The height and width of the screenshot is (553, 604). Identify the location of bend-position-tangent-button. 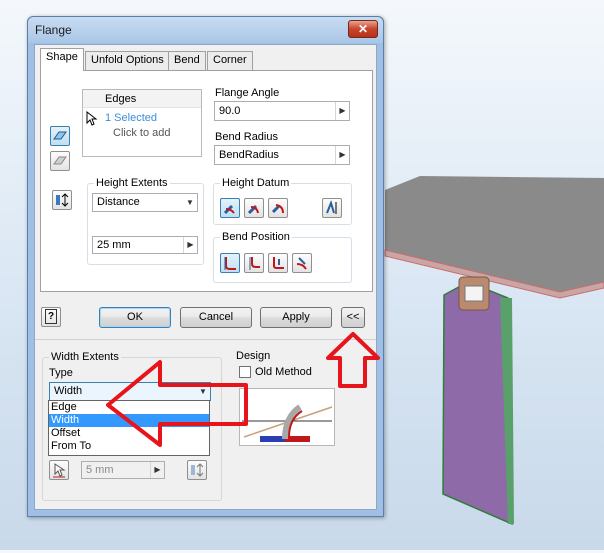
(302, 263).